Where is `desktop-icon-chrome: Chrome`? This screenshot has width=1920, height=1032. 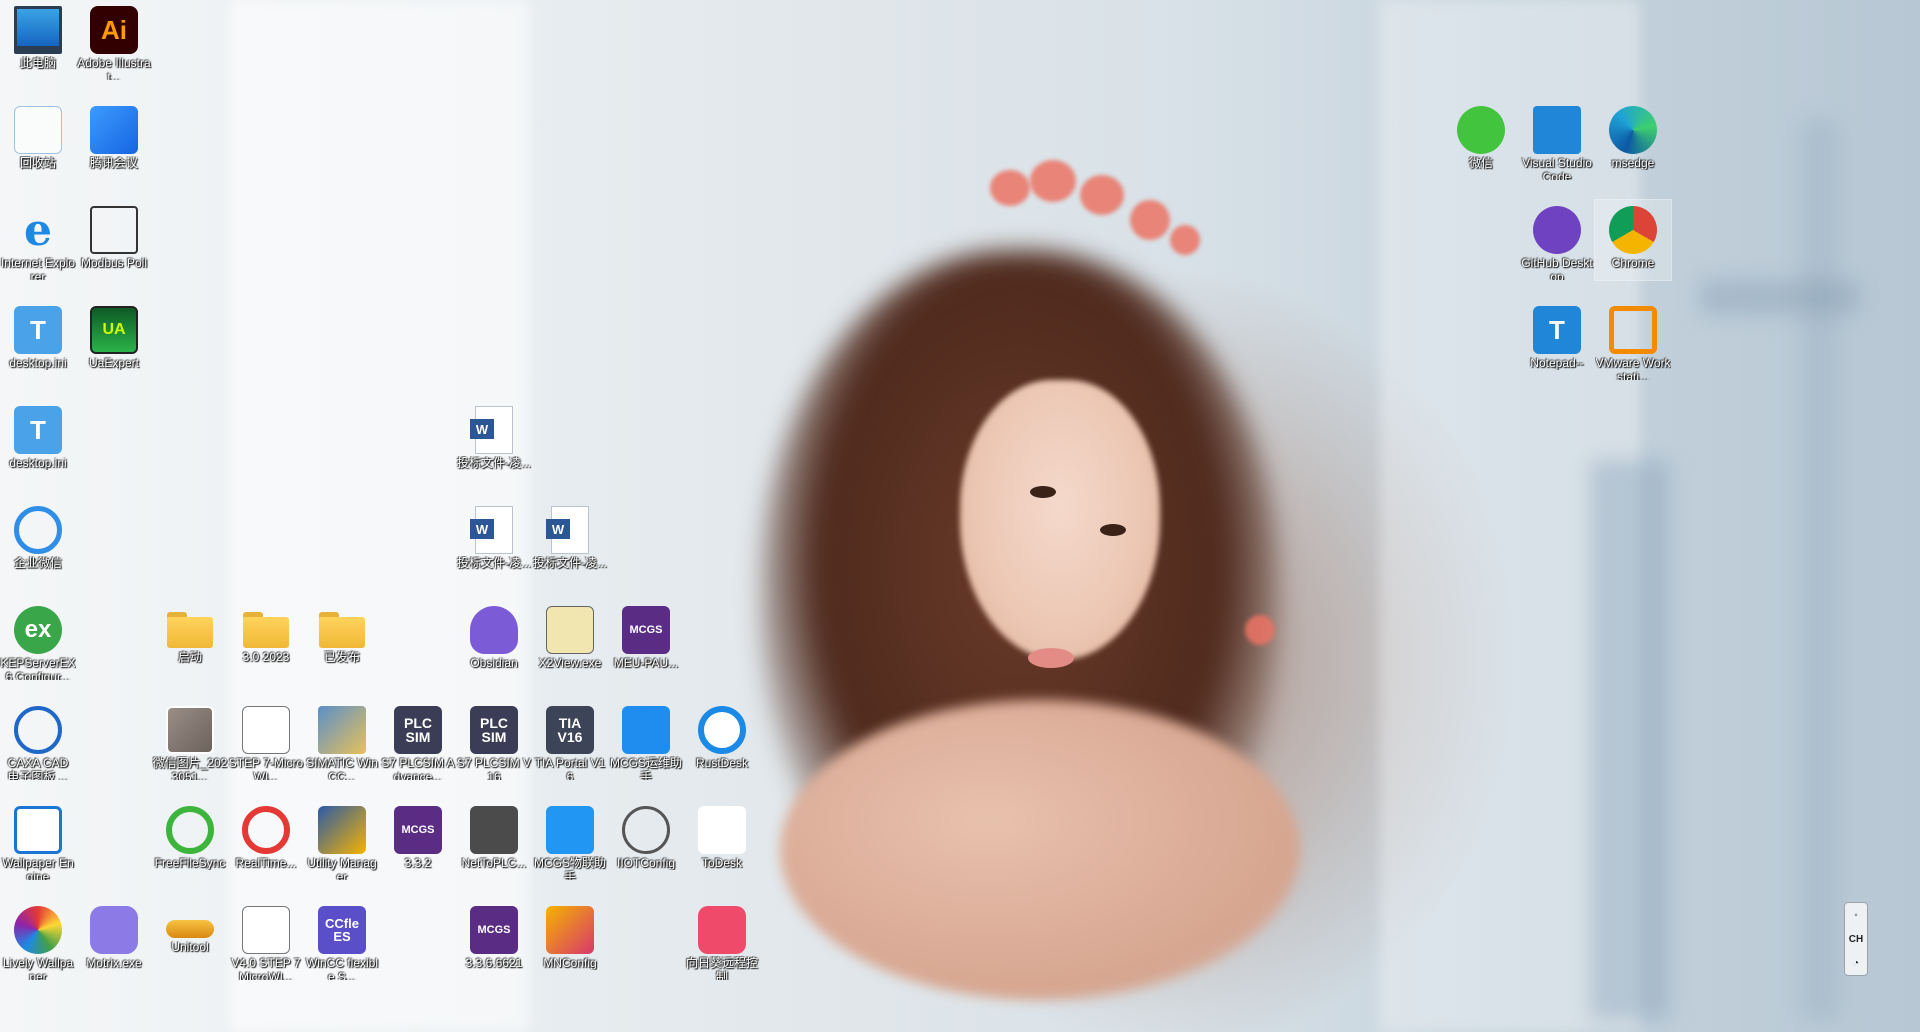
desktop-icon-chrome: Chrome is located at coordinates (1633, 240).